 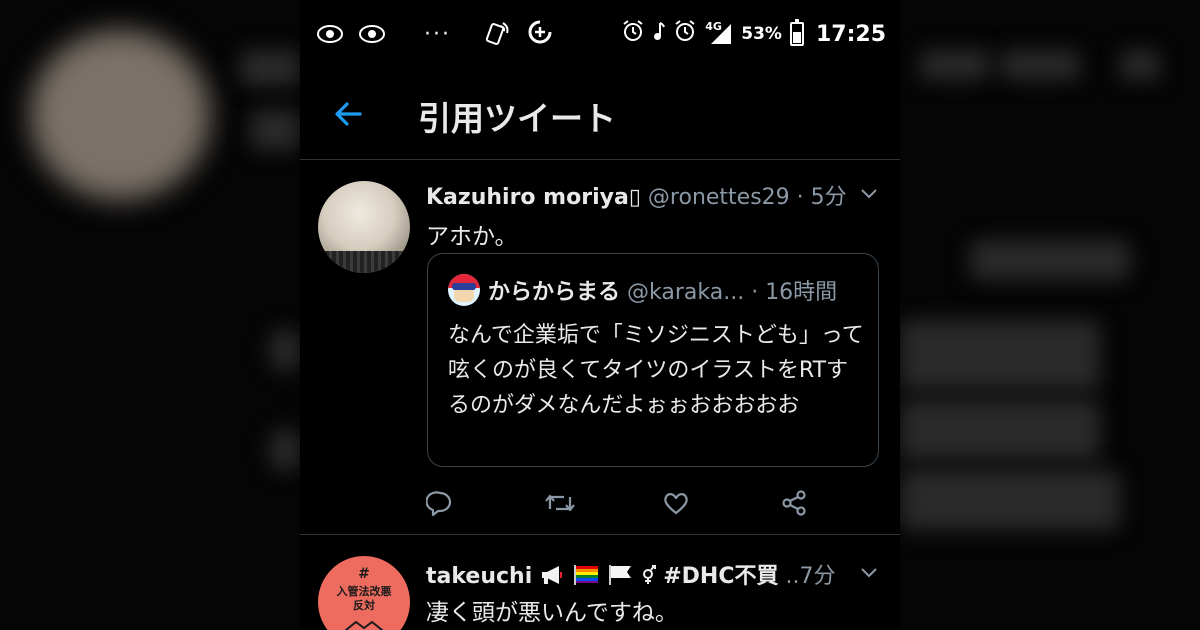 I want to click on page-title: 引用ツイート, so click(x=517, y=118).